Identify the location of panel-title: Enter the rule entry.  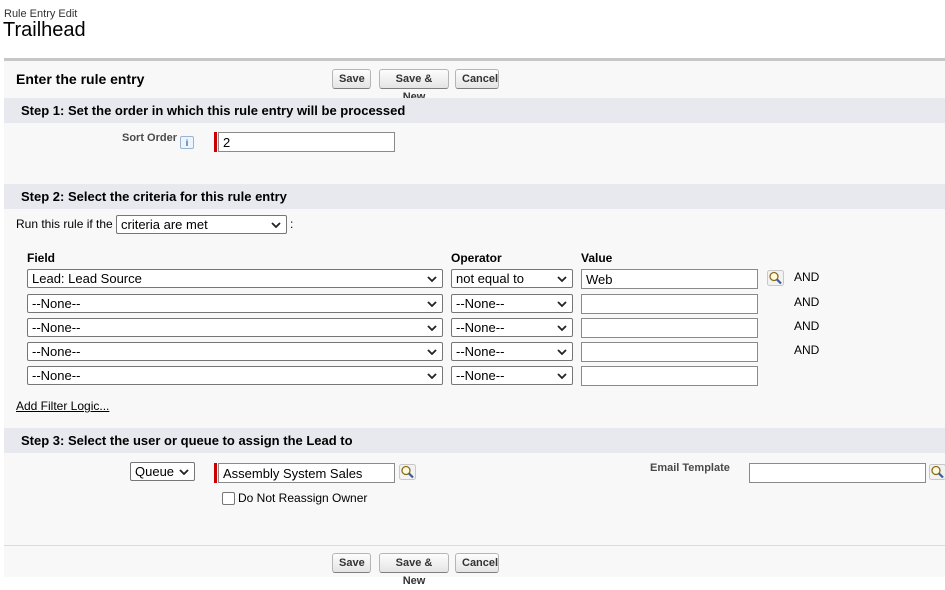
(80, 79).